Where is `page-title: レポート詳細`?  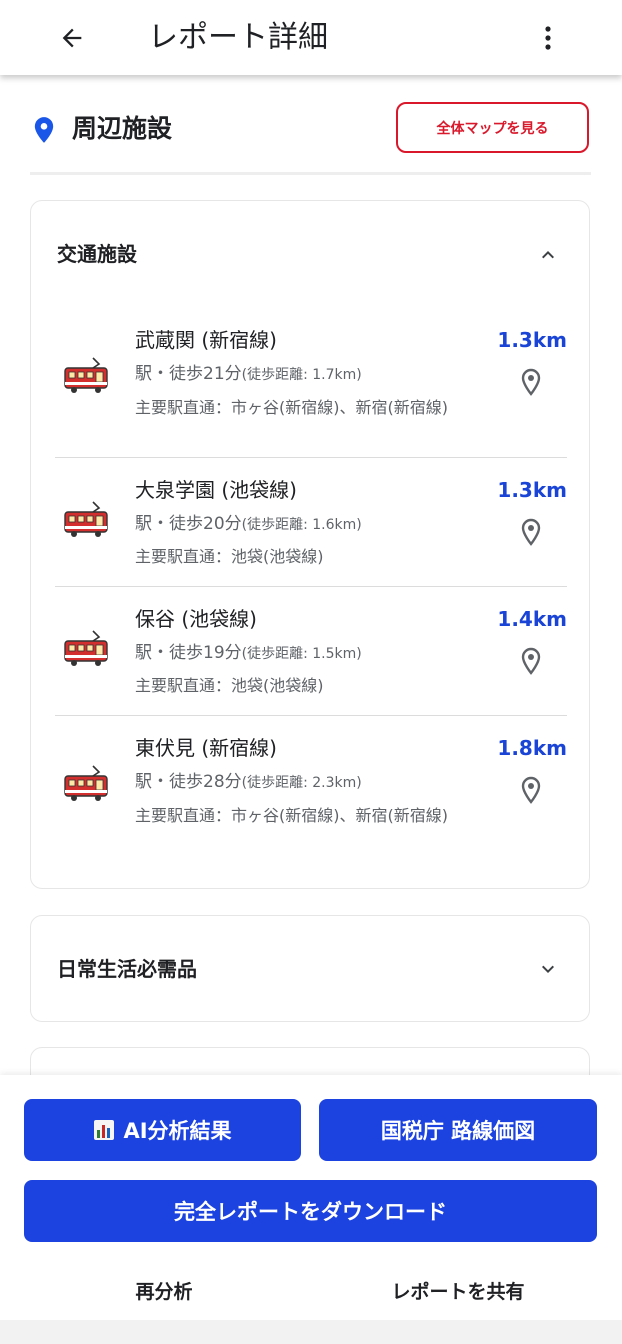
page-title: レポート詳細 is located at coordinates (238, 37).